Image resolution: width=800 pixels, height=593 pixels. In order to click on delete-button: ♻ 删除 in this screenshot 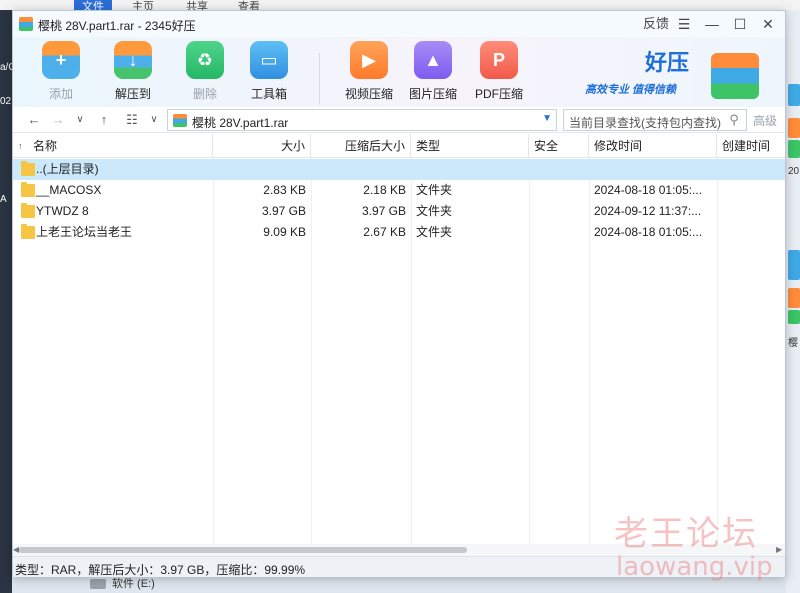, I will do `click(205, 71)`.